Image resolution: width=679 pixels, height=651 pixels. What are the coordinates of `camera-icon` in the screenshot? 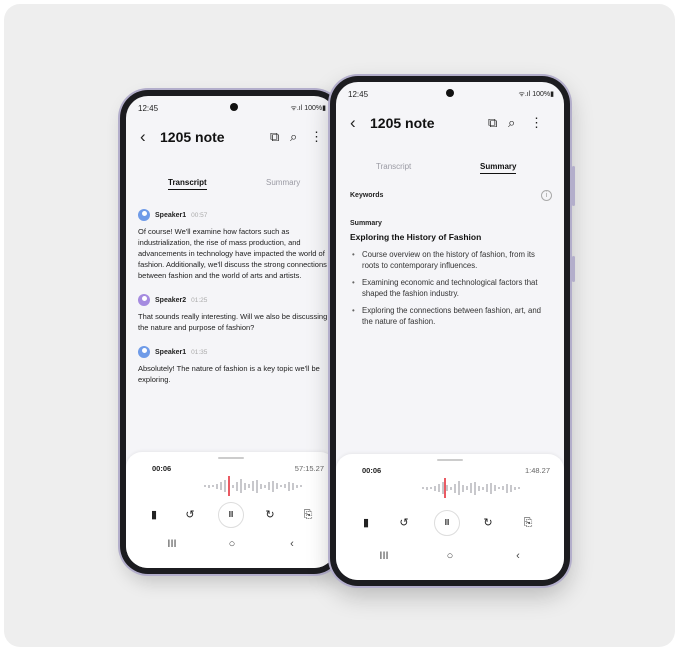 It's located at (450, 93).